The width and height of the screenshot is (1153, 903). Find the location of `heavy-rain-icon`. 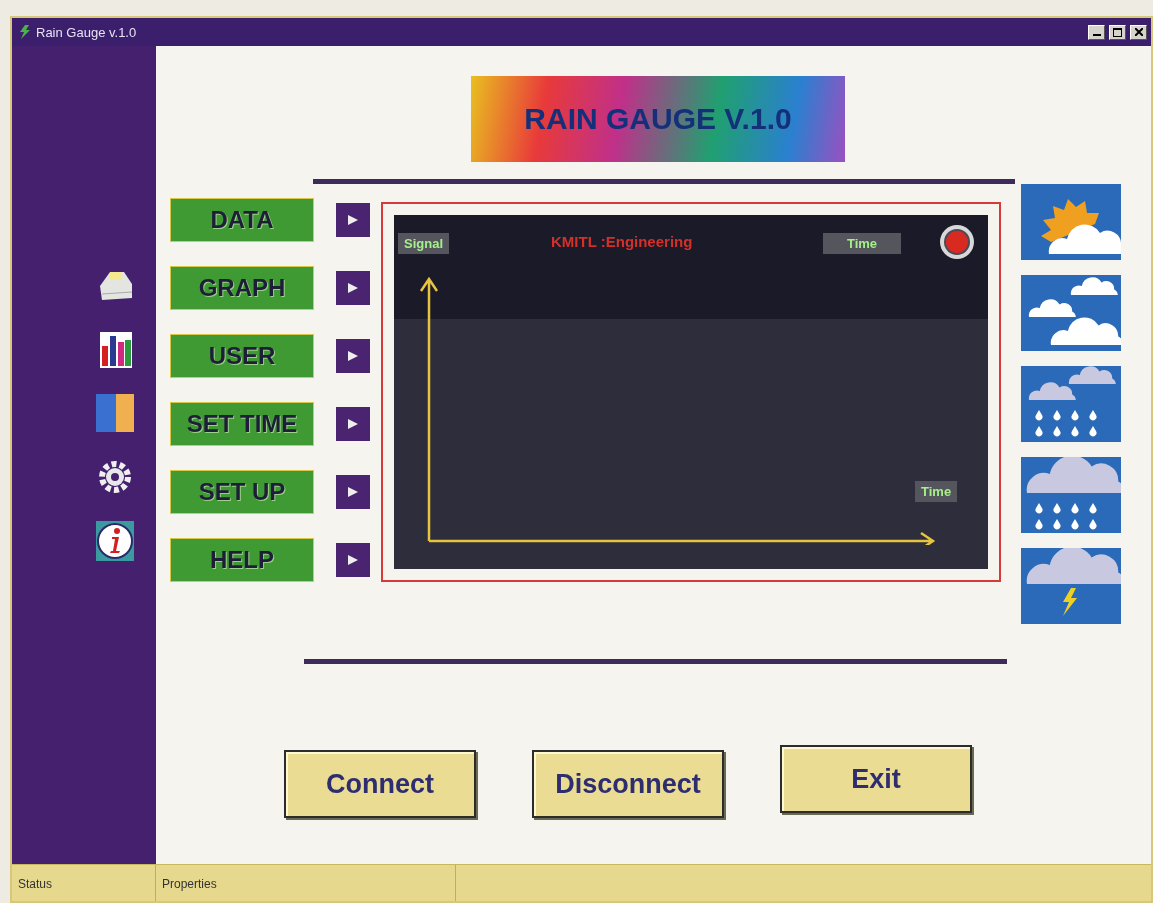

heavy-rain-icon is located at coordinates (1071, 495).